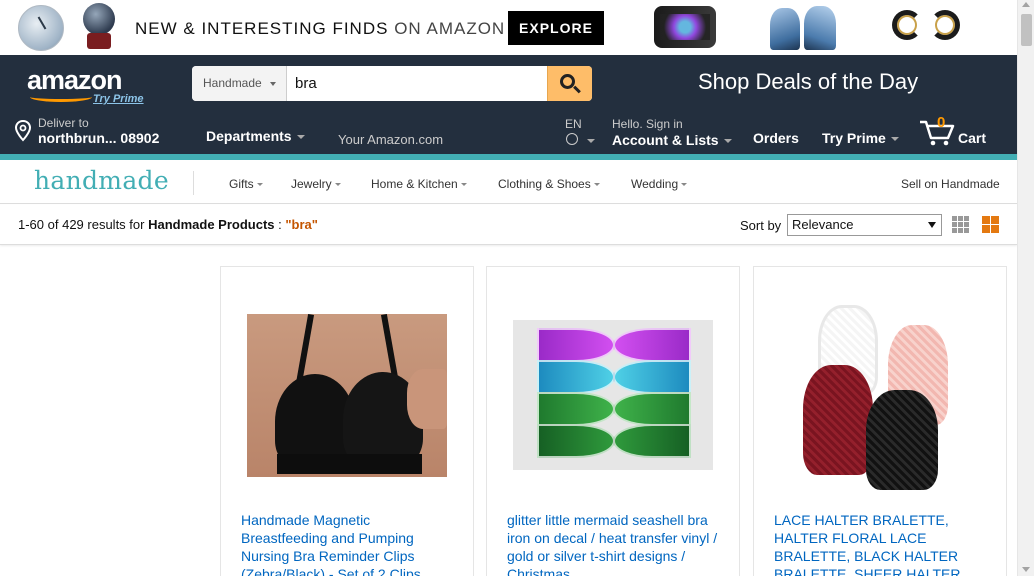  What do you see at coordinates (1026, 4) in the screenshot?
I see `scroll-up-icon` at bounding box center [1026, 4].